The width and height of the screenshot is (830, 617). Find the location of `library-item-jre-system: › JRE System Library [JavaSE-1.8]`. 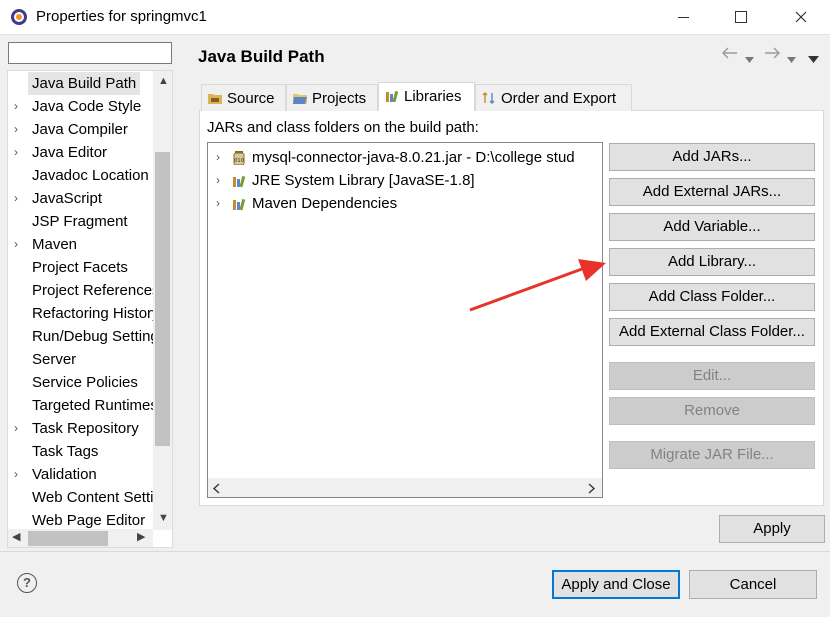

library-item-jre-system: › JRE System Library [JavaSE-1.8] is located at coordinates (405, 180).